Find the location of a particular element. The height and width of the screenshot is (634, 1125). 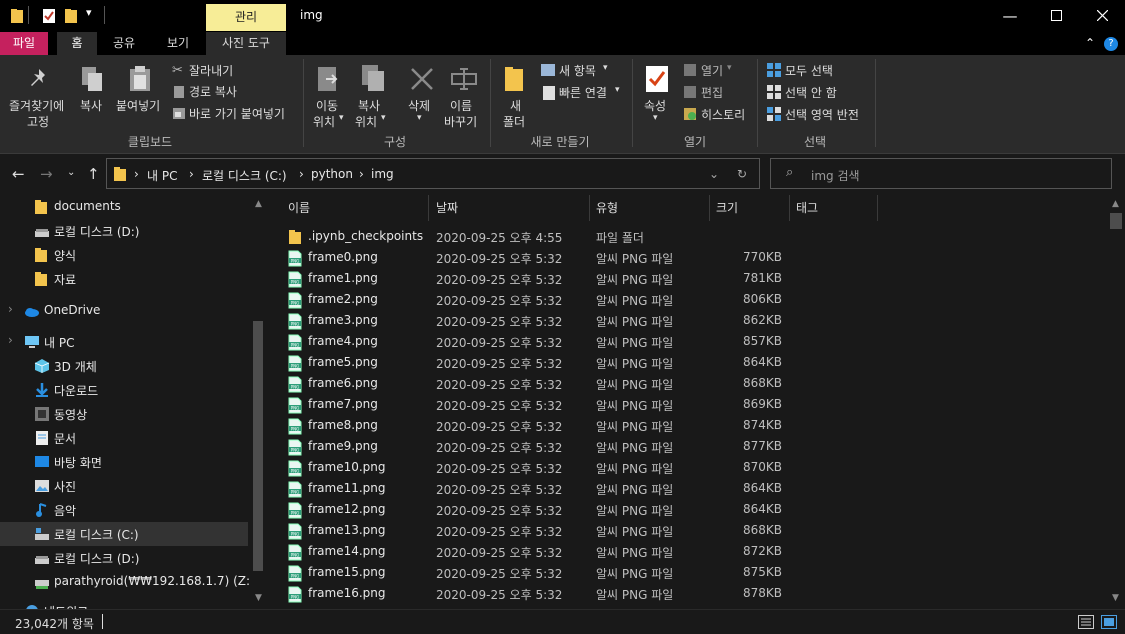

nav-item: 다운로드 is located at coordinates (124, 390).